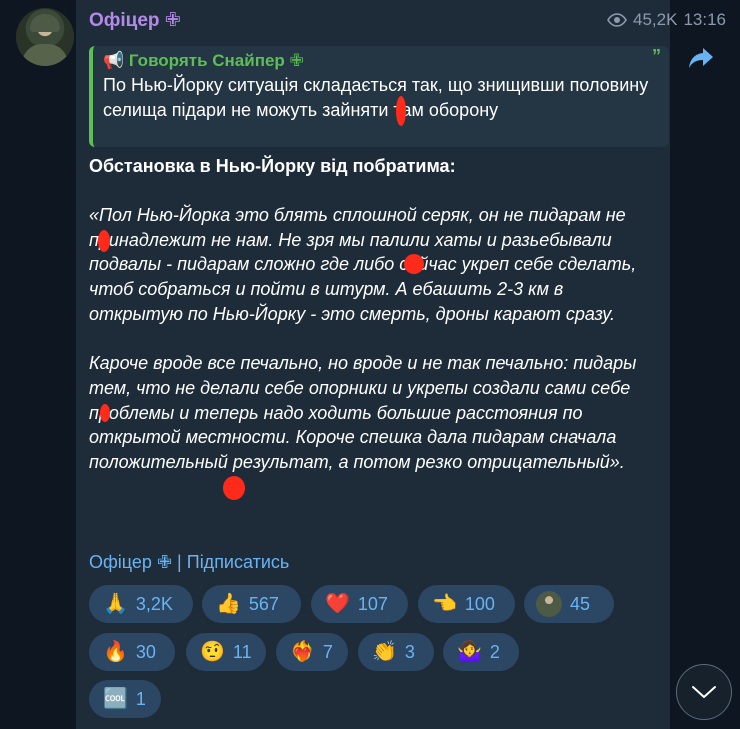 The width and height of the screenshot is (740, 729). What do you see at coordinates (656, 56) in the screenshot?
I see `quote-mark-icon: ”` at bounding box center [656, 56].